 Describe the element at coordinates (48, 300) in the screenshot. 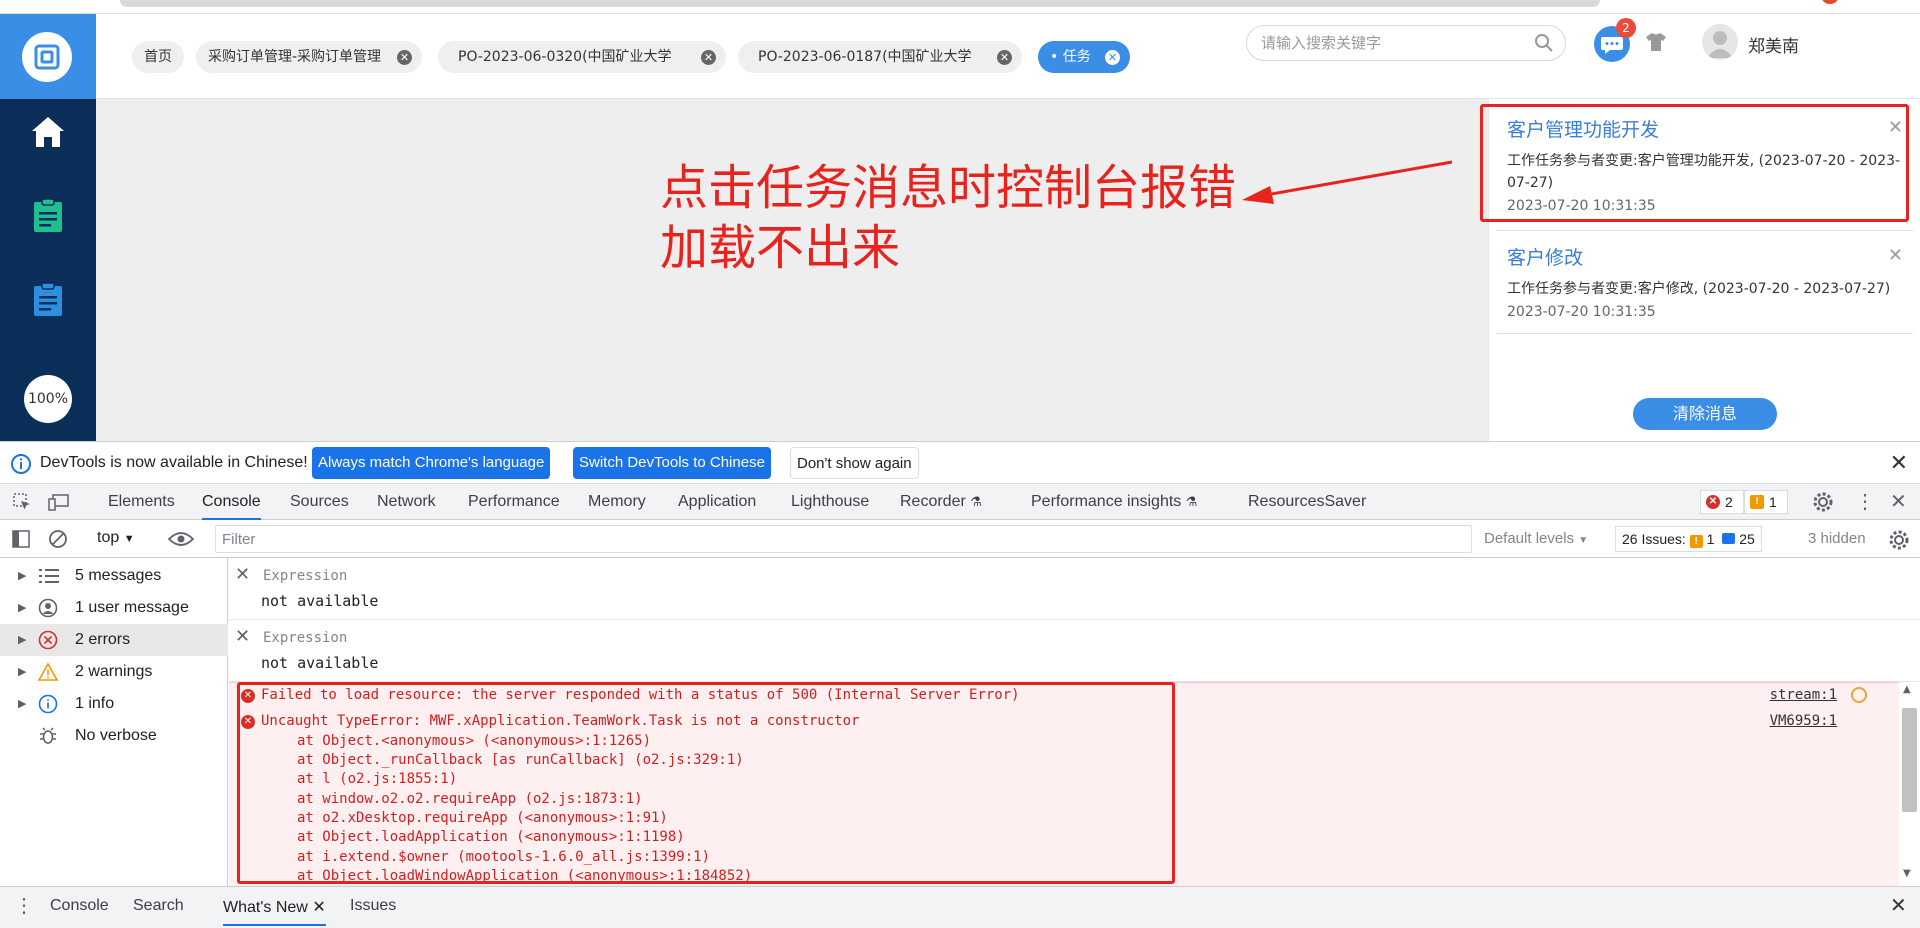

I see `document-clipboard-icon` at that location.